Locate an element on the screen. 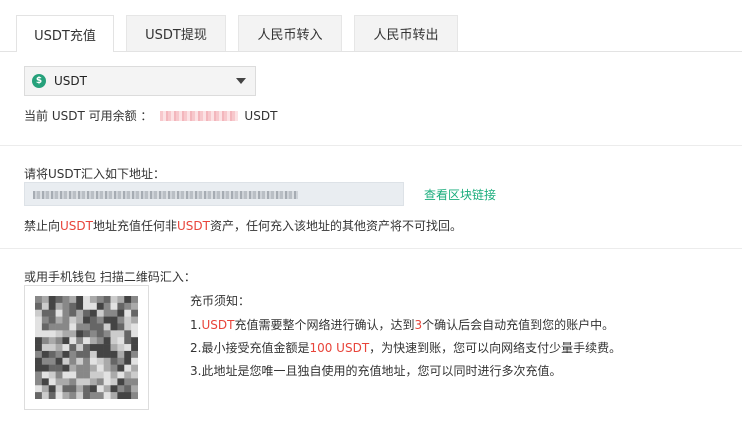  notes-item-3: 3.此地址是您唯一且独自使用的充值地址，您可以同时进行多次充值。 is located at coordinates (376, 371).